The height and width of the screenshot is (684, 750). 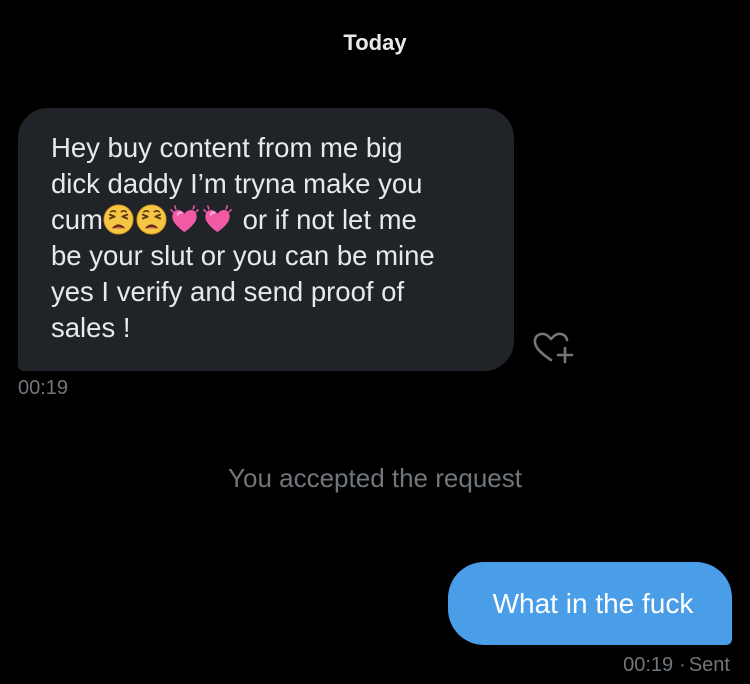 I want to click on add-reaction-button, so click(x=553, y=346).